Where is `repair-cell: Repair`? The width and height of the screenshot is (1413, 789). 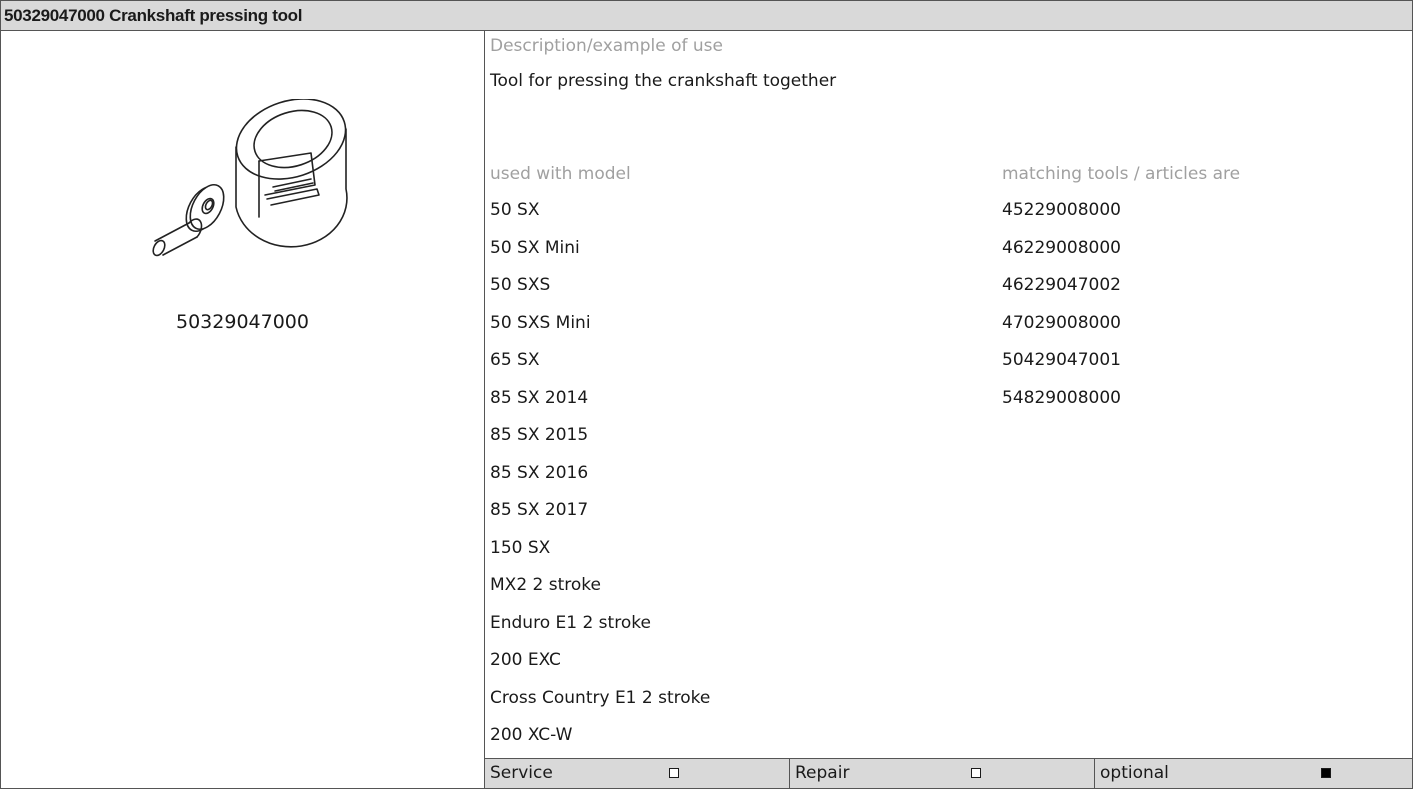
repair-cell: Repair is located at coordinates (942, 773).